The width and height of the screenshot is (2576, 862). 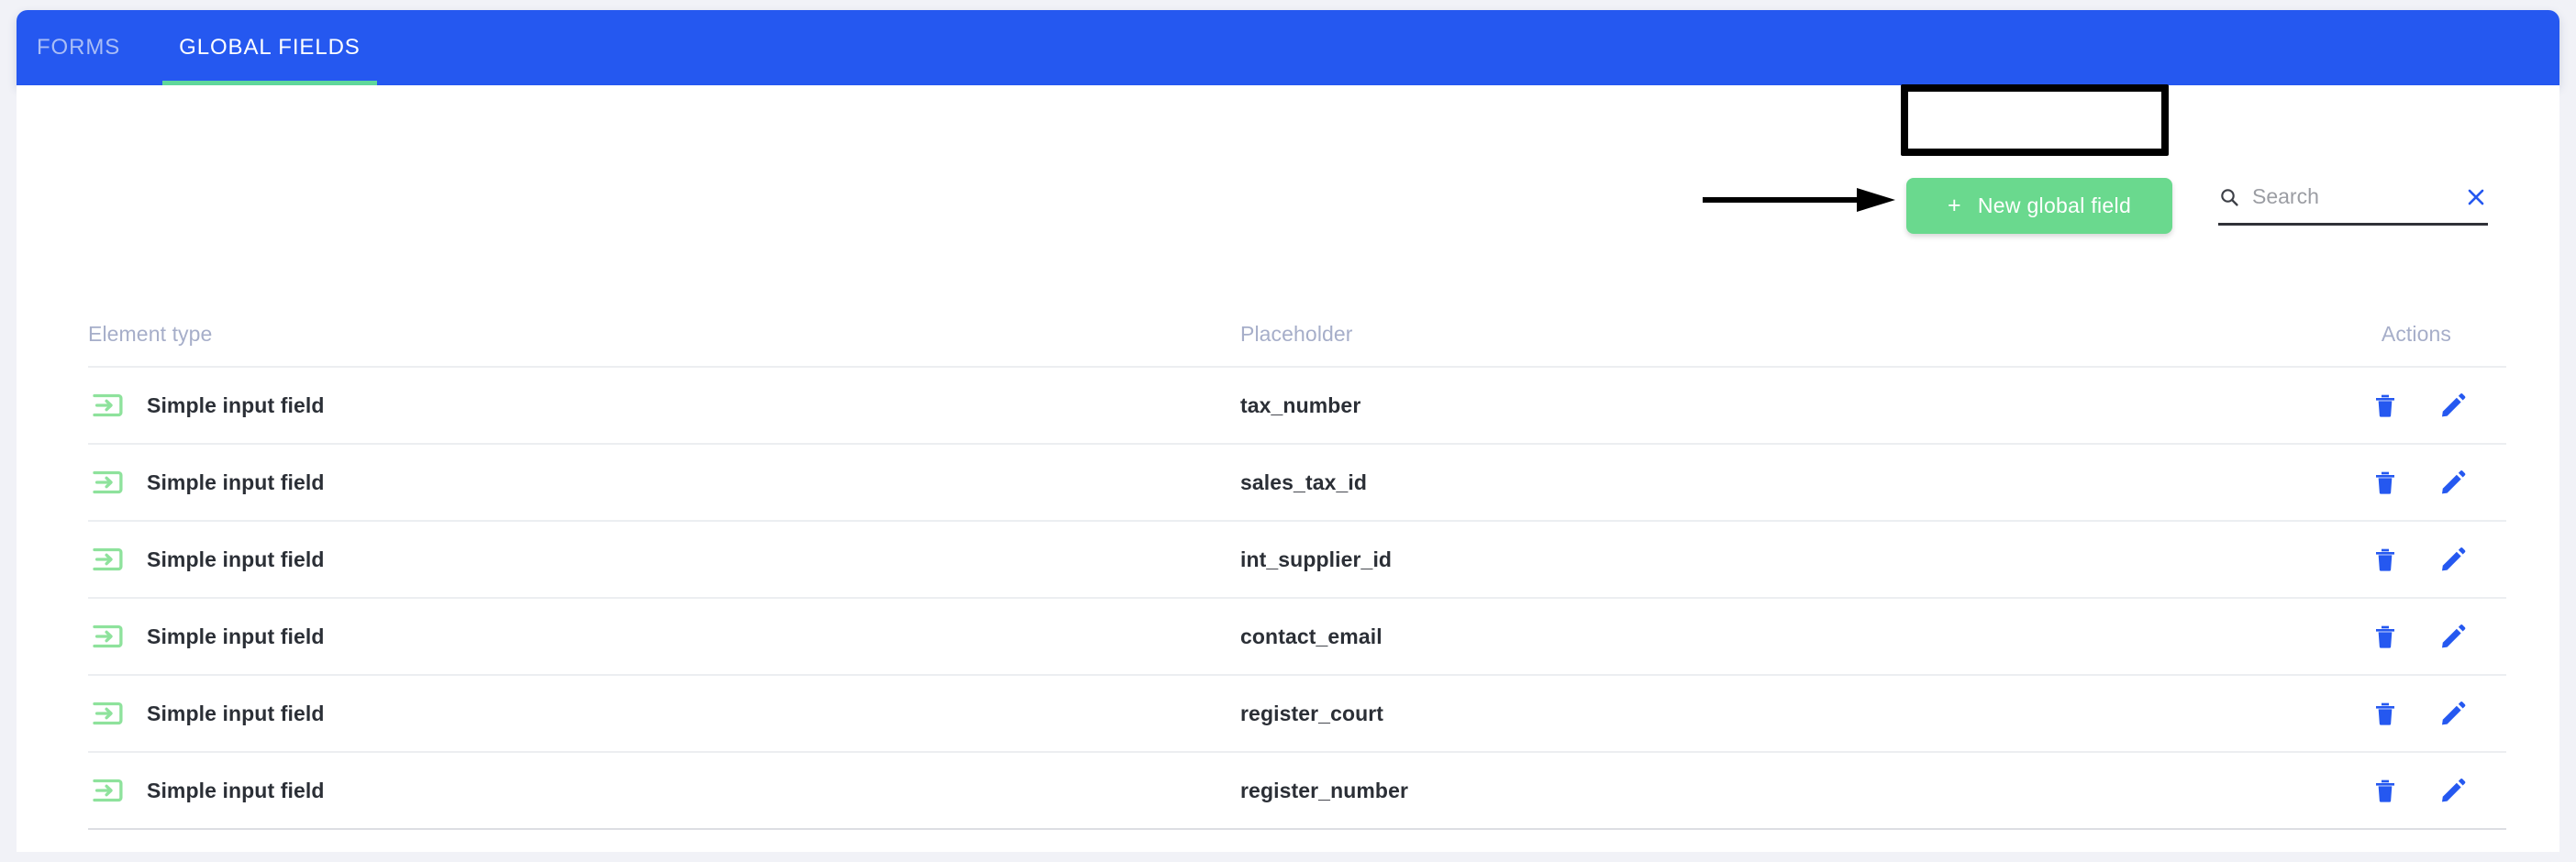 I want to click on search-field, so click(x=2353, y=200).